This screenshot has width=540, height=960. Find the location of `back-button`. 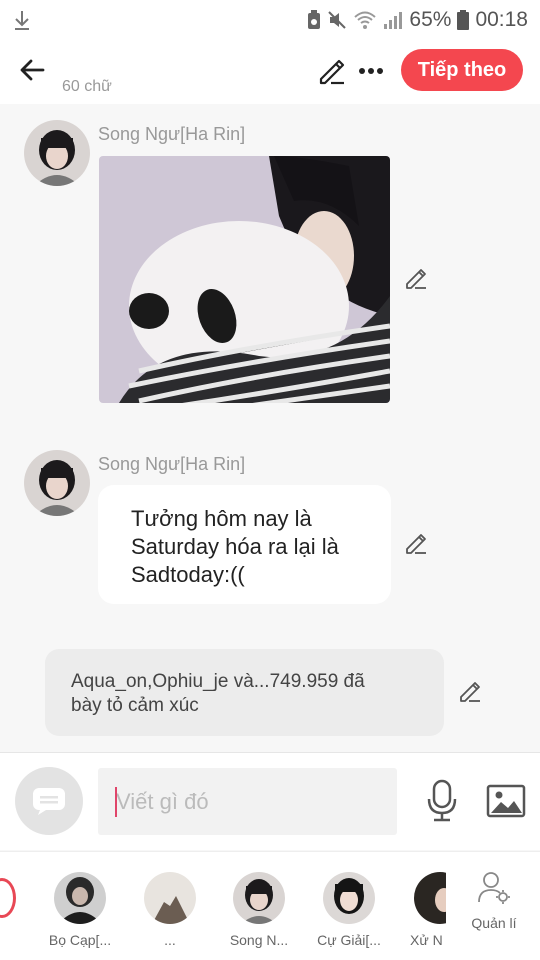

back-button is located at coordinates (32, 70).